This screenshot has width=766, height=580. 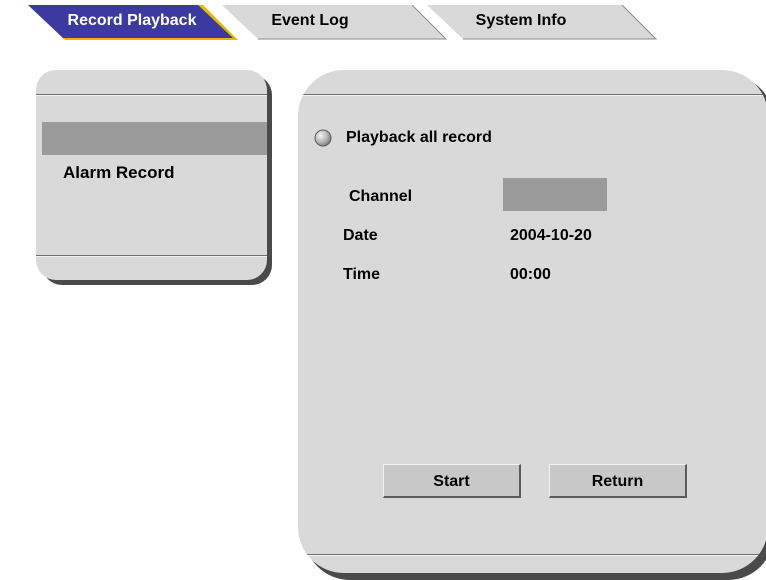 What do you see at coordinates (555, 194) in the screenshot?
I see `channel-field` at bounding box center [555, 194].